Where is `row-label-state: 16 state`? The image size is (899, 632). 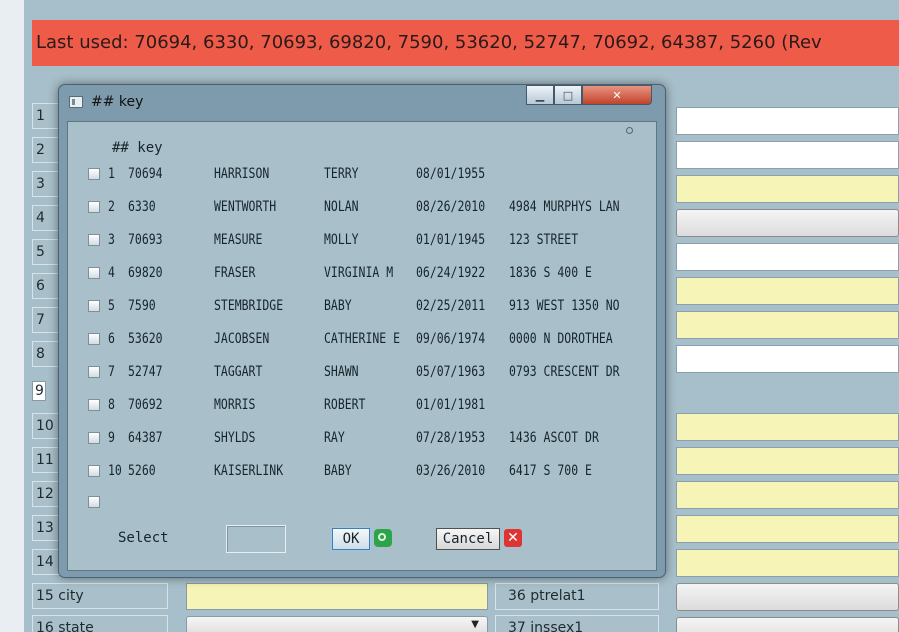
row-label-state: 16 state is located at coordinates (100, 623).